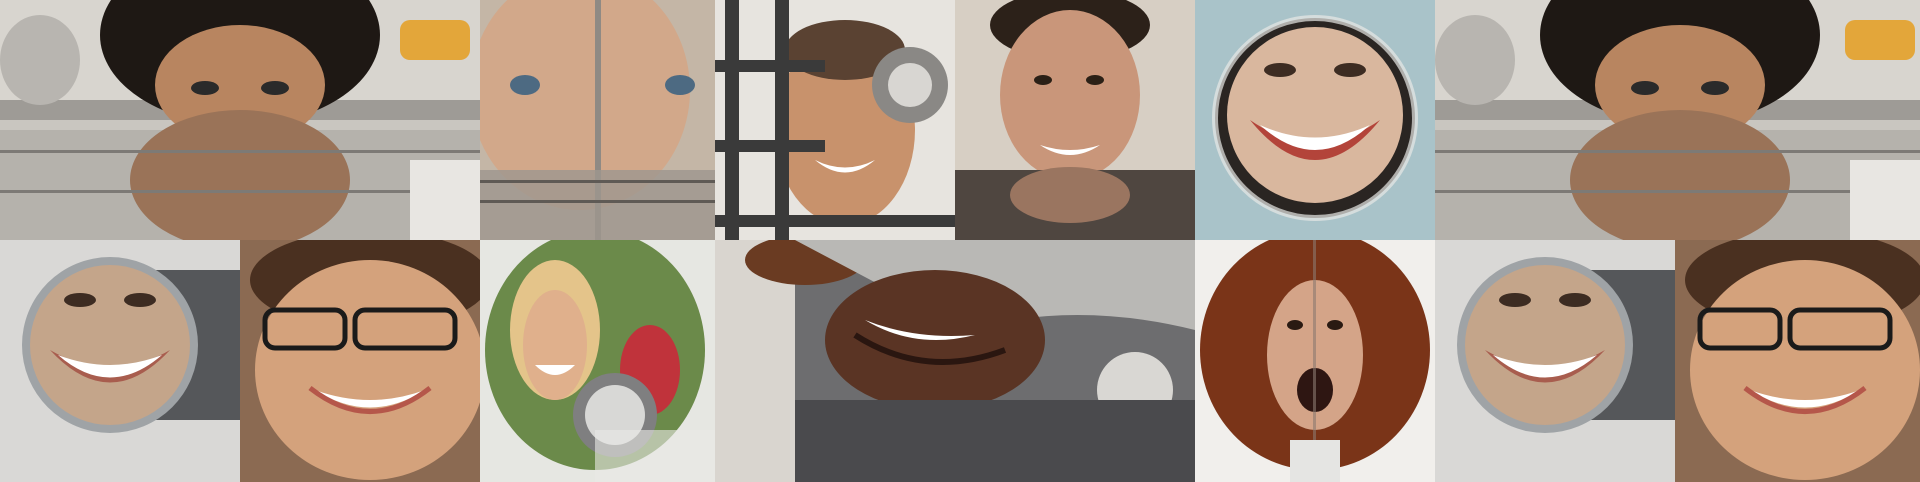  What do you see at coordinates (1555, 361) in the screenshot?
I see `photo-face-in-round-lens-repeat` at bounding box center [1555, 361].